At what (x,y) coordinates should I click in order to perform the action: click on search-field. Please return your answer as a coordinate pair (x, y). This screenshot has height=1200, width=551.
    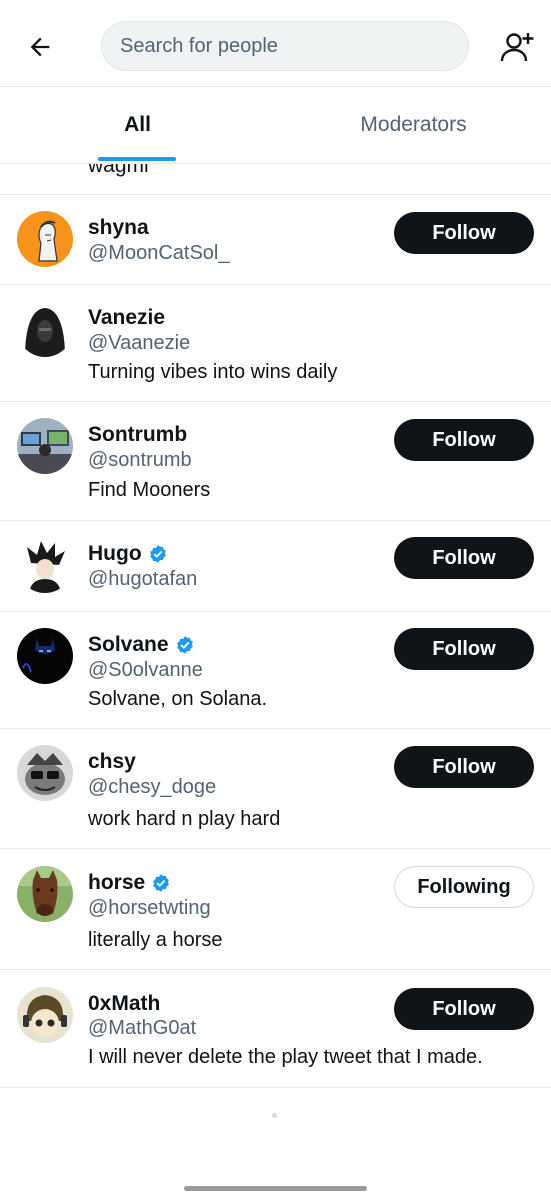
    Looking at the image, I should click on (285, 46).